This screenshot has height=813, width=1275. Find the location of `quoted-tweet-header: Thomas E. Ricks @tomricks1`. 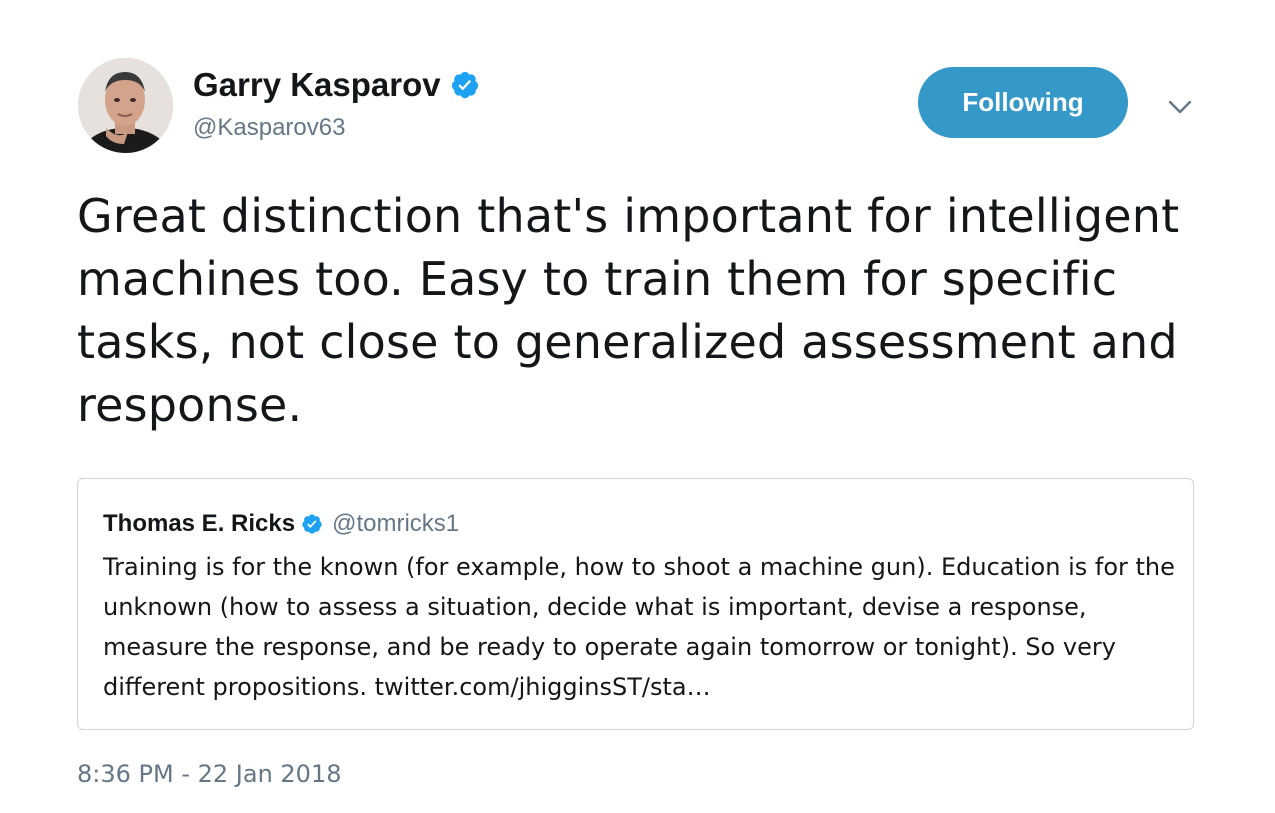

quoted-tweet-header: Thomas E. Ricks @tomricks1 is located at coordinates (281, 524).